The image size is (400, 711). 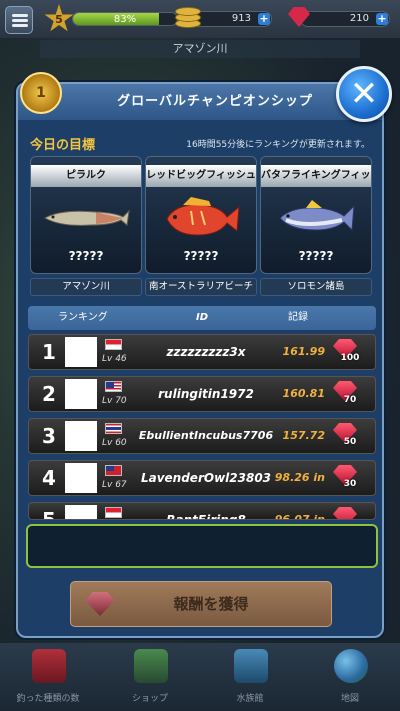 I want to click on nav-label: 地図, so click(x=349, y=699).